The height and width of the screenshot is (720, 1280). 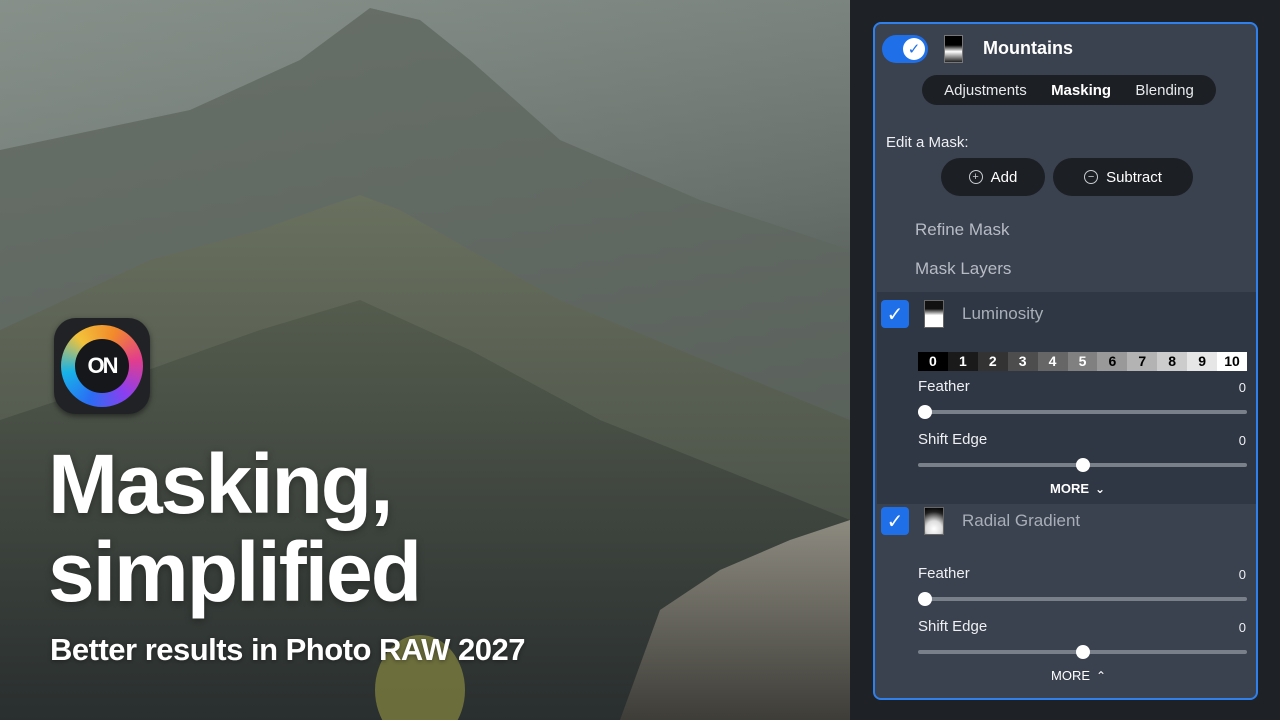 What do you see at coordinates (1028, 48) in the screenshot?
I see `layer-name: Mountains` at bounding box center [1028, 48].